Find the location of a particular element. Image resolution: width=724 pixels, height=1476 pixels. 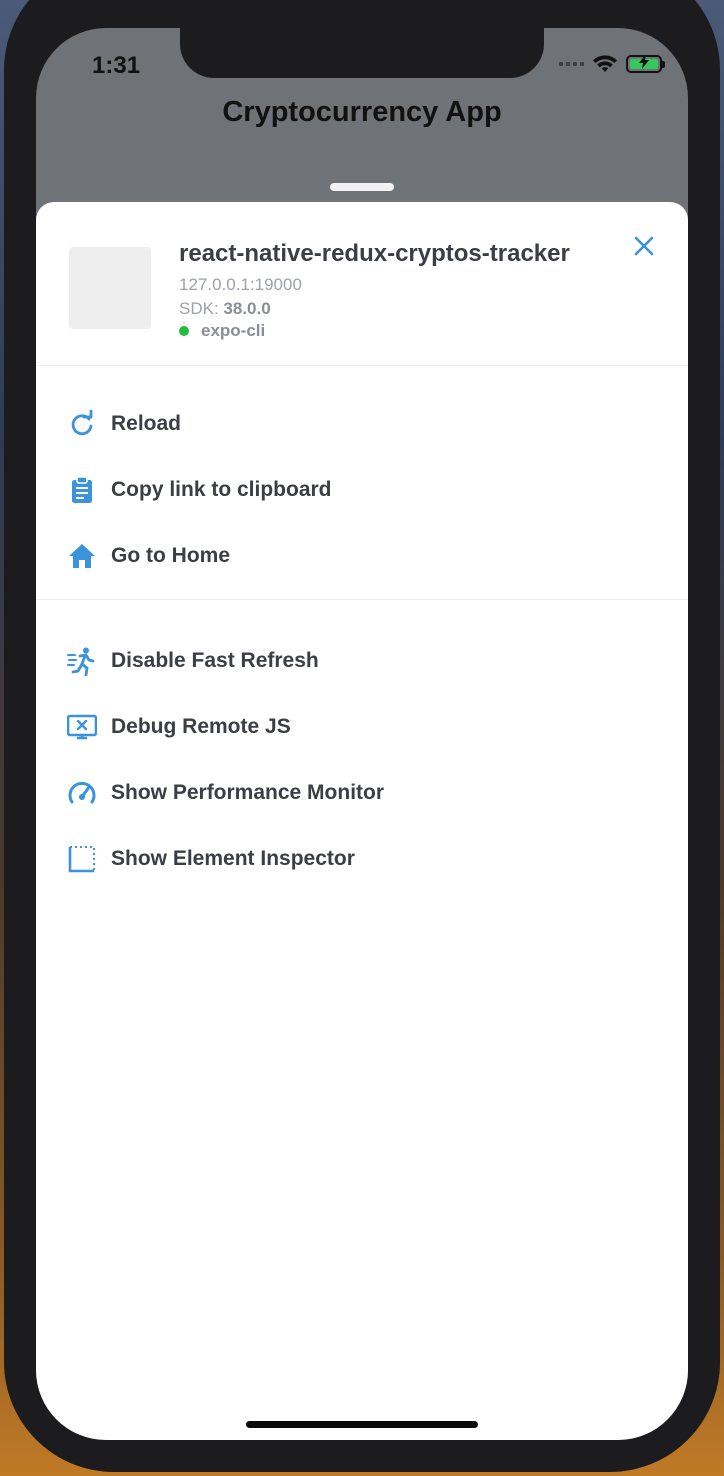

status-dot-icon is located at coordinates (184, 331).